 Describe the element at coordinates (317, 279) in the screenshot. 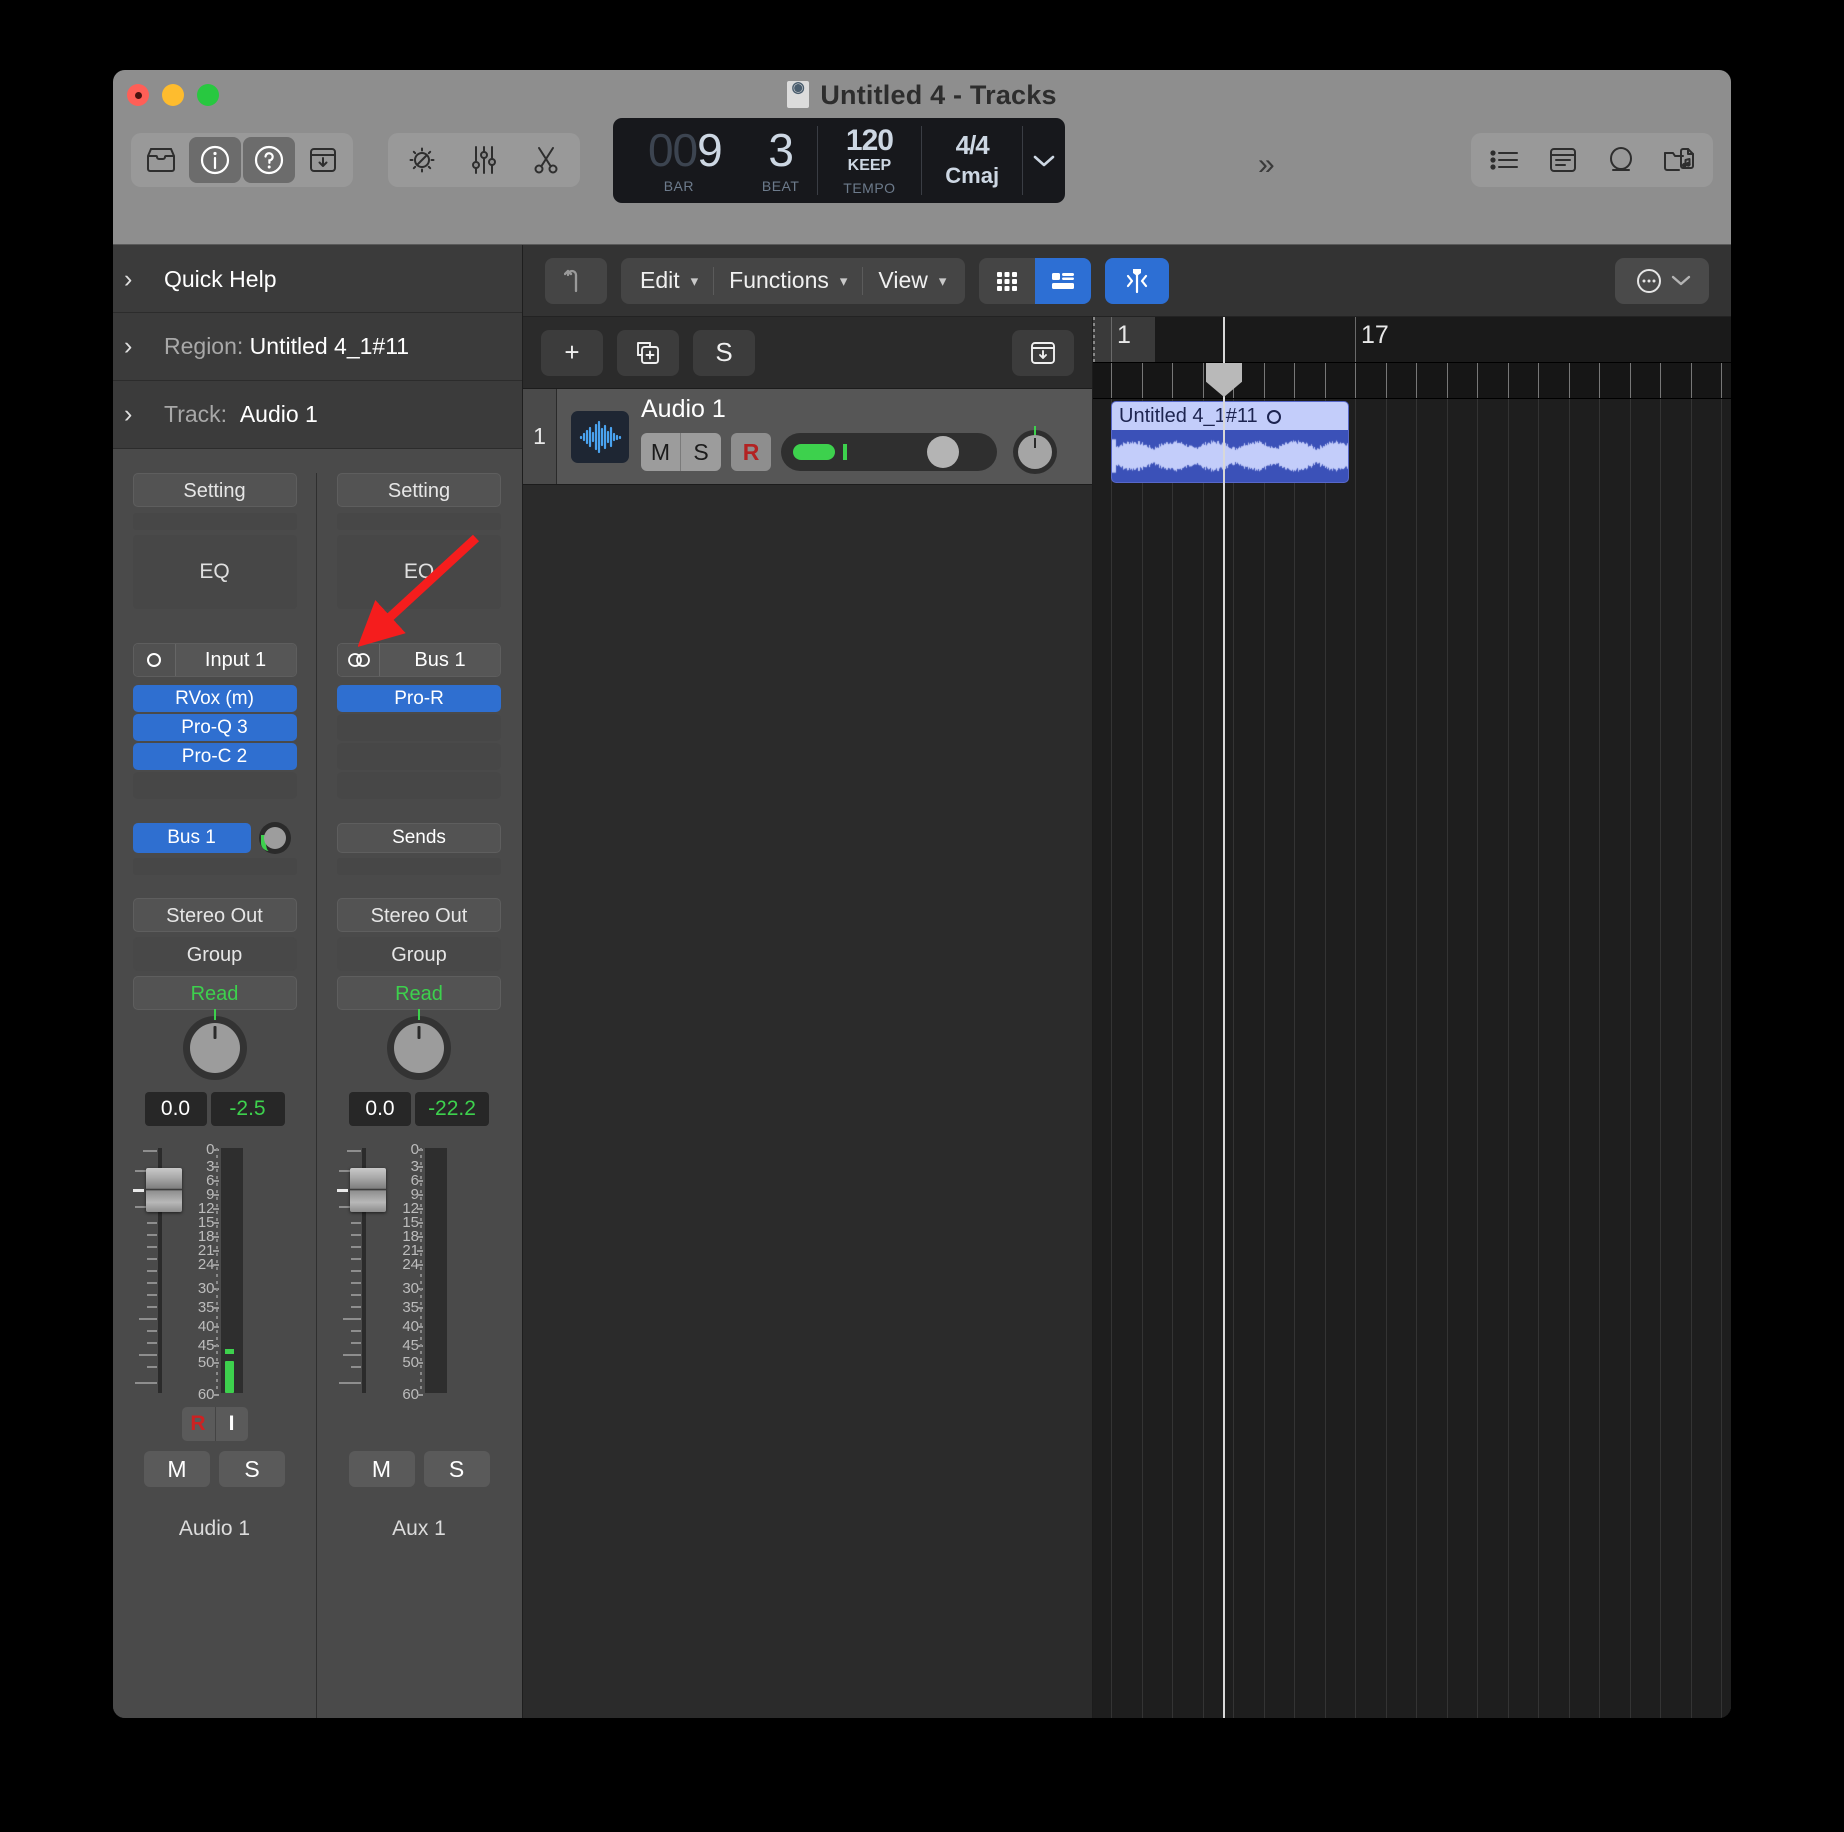

I see `inspector-quick-help: › Quick Help` at that location.